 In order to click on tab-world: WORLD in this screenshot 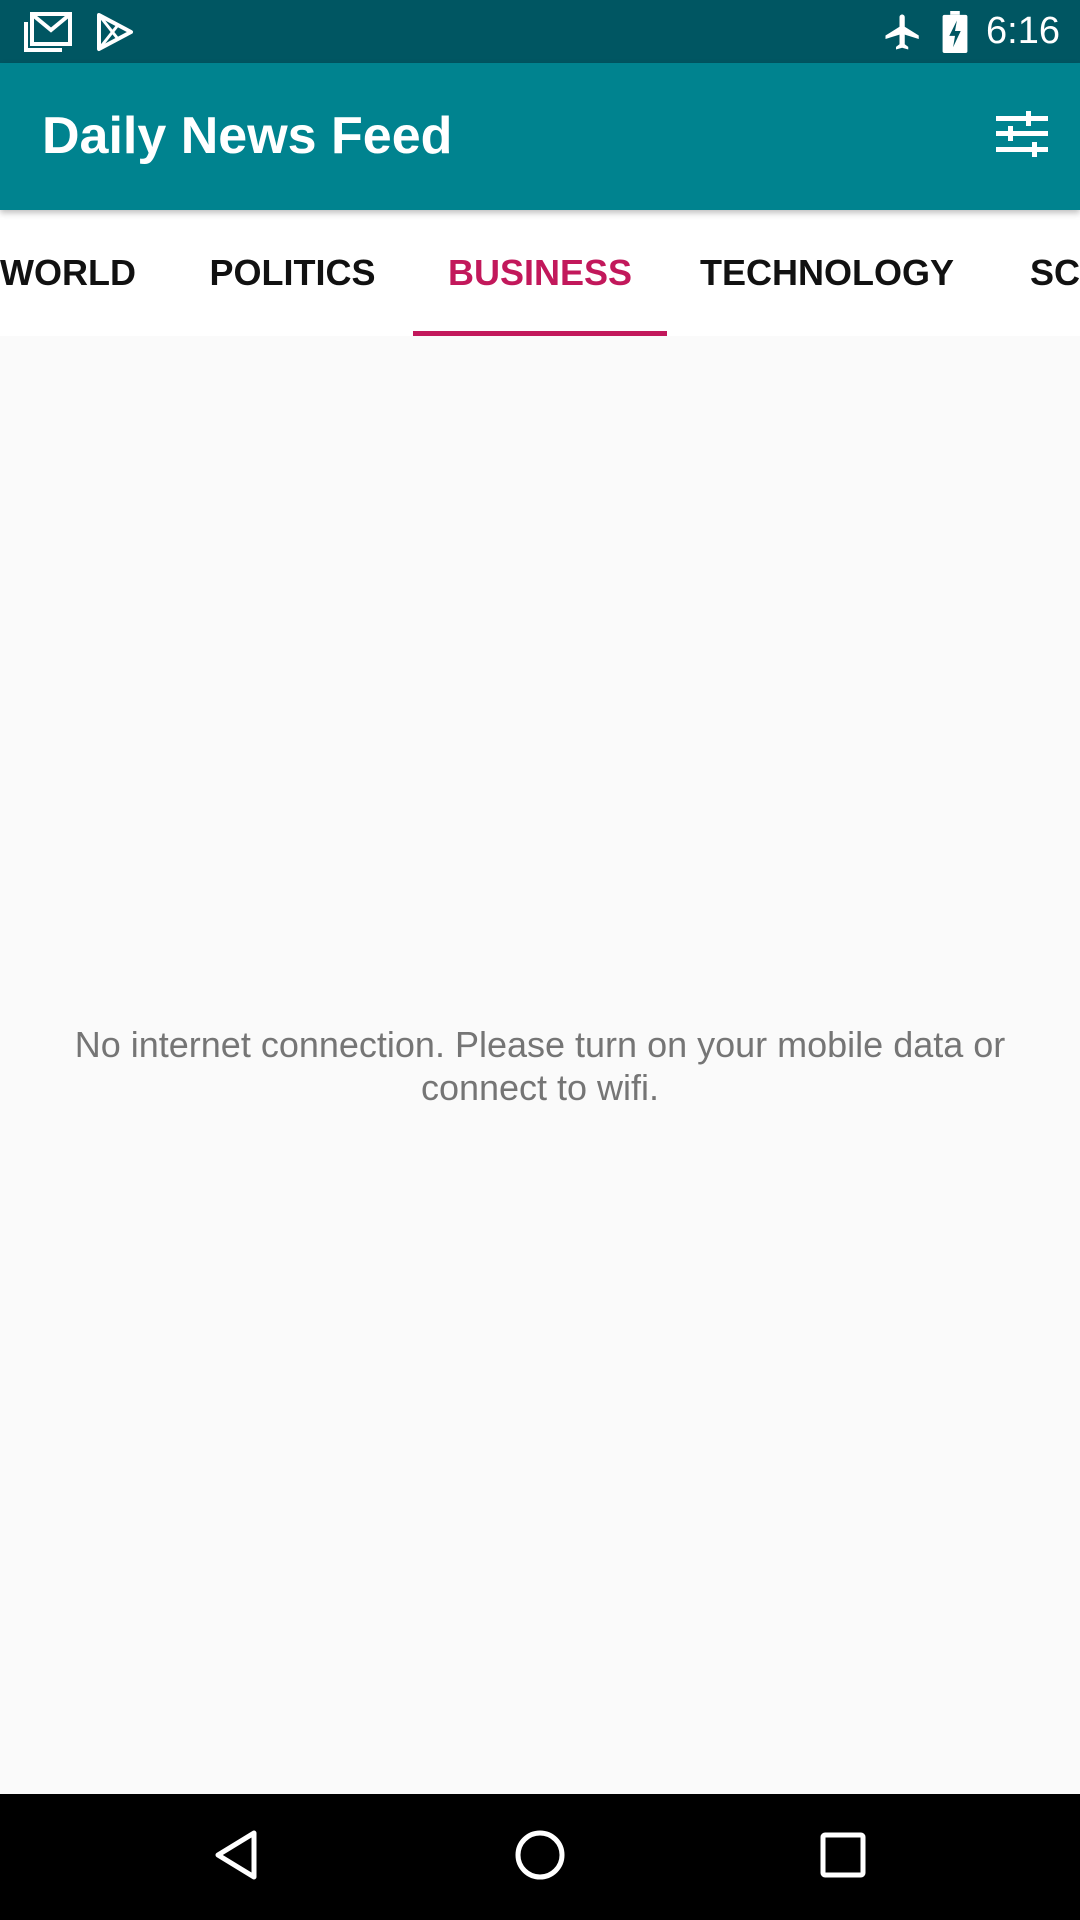, I will do `click(68, 273)`.